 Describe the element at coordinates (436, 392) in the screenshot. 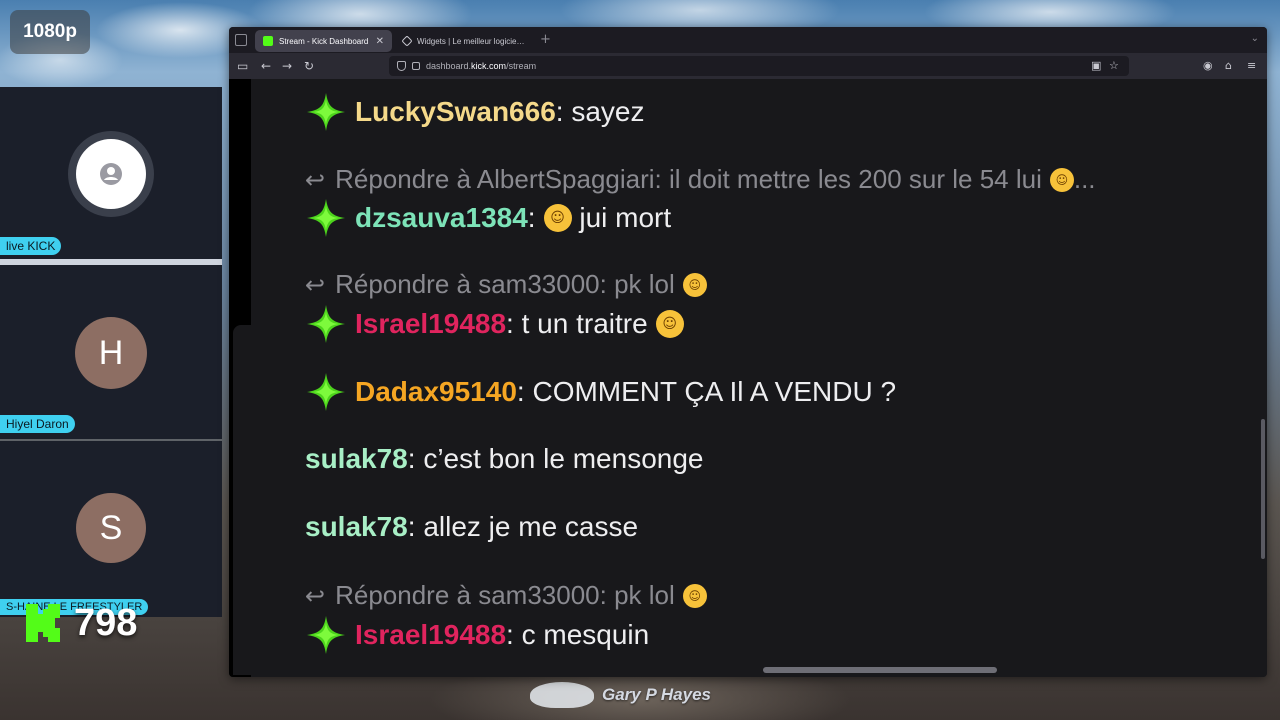

I see `chat-username: Dadax95140` at that location.